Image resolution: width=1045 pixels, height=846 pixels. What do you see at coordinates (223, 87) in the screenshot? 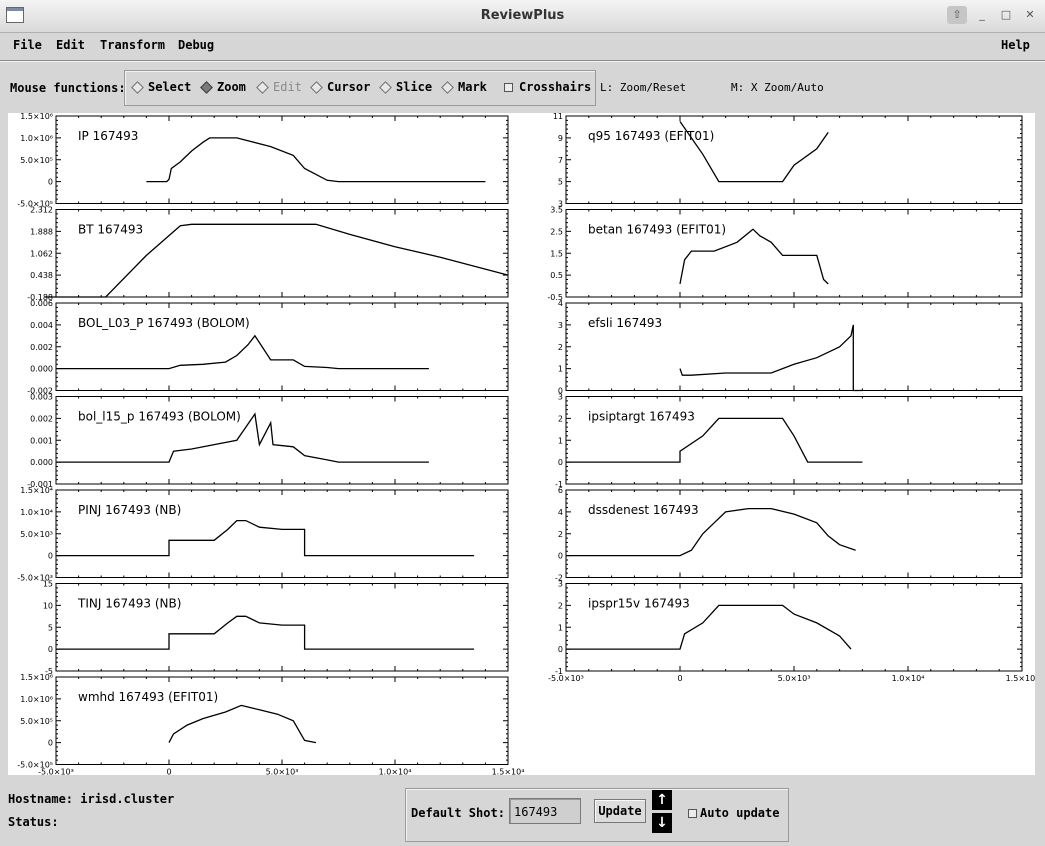
I see `mode-zoom-radio: Zoom` at bounding box center [223, 87].